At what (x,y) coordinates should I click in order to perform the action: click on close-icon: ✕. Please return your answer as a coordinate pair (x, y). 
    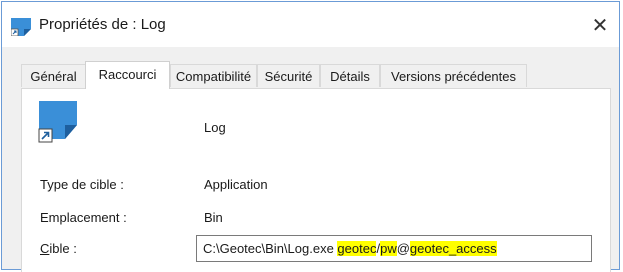
    Looking at the image, I should click on (600, 25).